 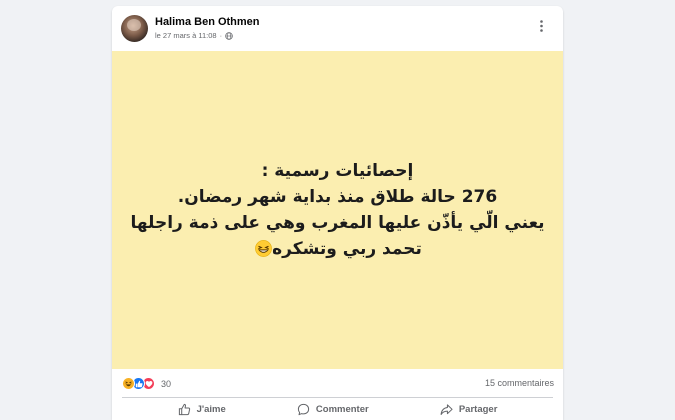 I want to click on comment-button: Commenter, so click(x=333, y=409).